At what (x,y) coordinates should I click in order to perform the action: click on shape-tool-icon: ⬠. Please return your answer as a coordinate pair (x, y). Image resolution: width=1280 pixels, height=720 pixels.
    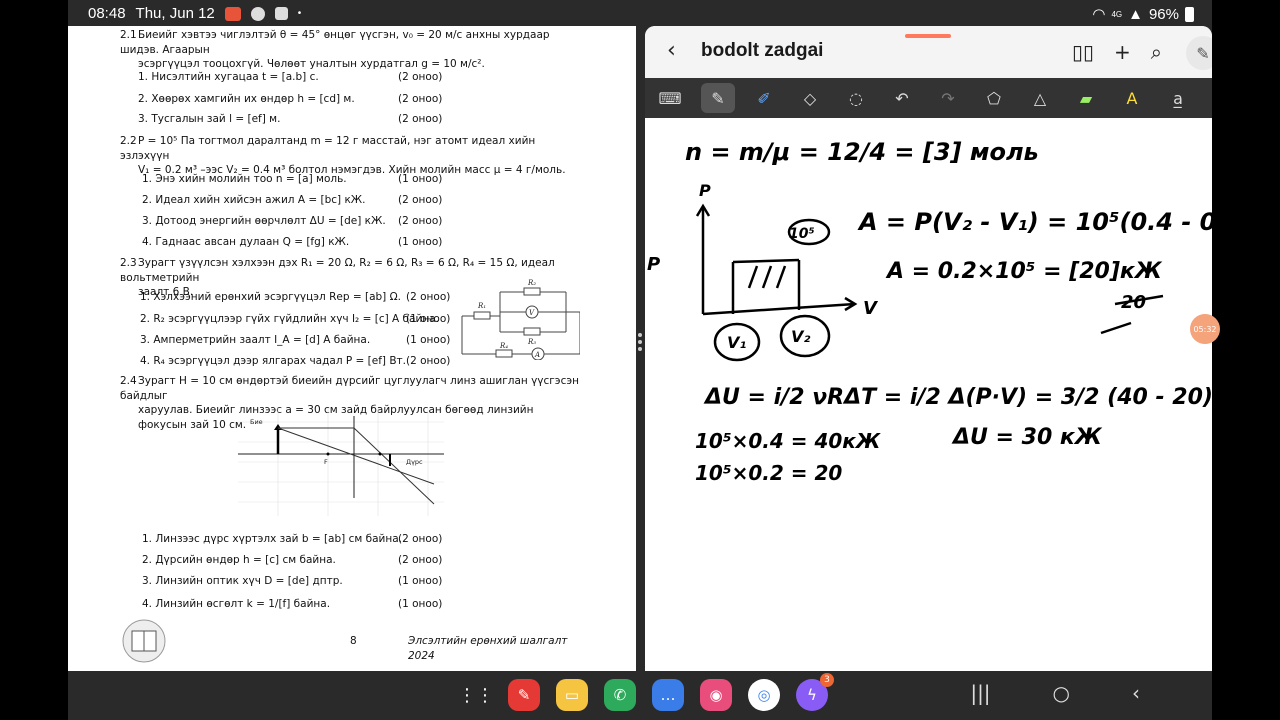
    Looking at the image, I should click on (994, 98).